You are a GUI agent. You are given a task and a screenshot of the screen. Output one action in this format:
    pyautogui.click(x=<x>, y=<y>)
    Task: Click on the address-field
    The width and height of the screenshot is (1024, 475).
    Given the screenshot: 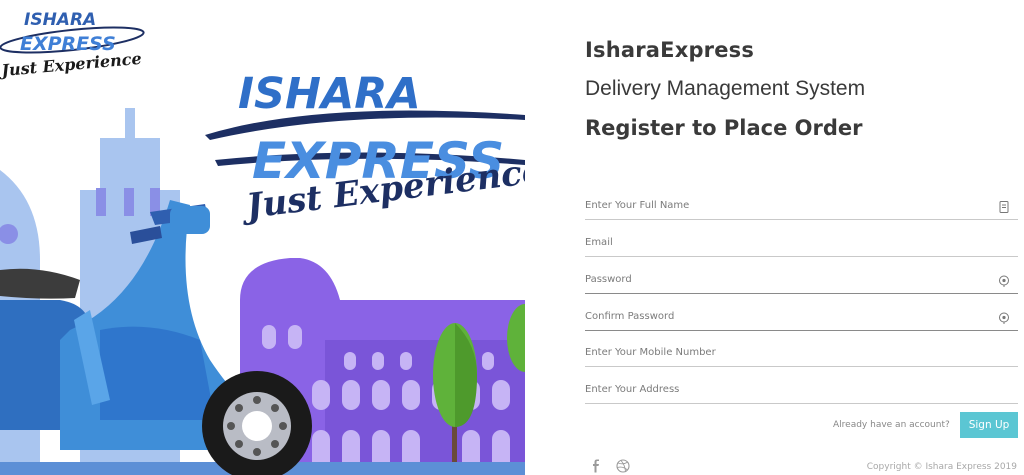 What is the action you would take?
    pyautogui.click(x=801, y=391)
    